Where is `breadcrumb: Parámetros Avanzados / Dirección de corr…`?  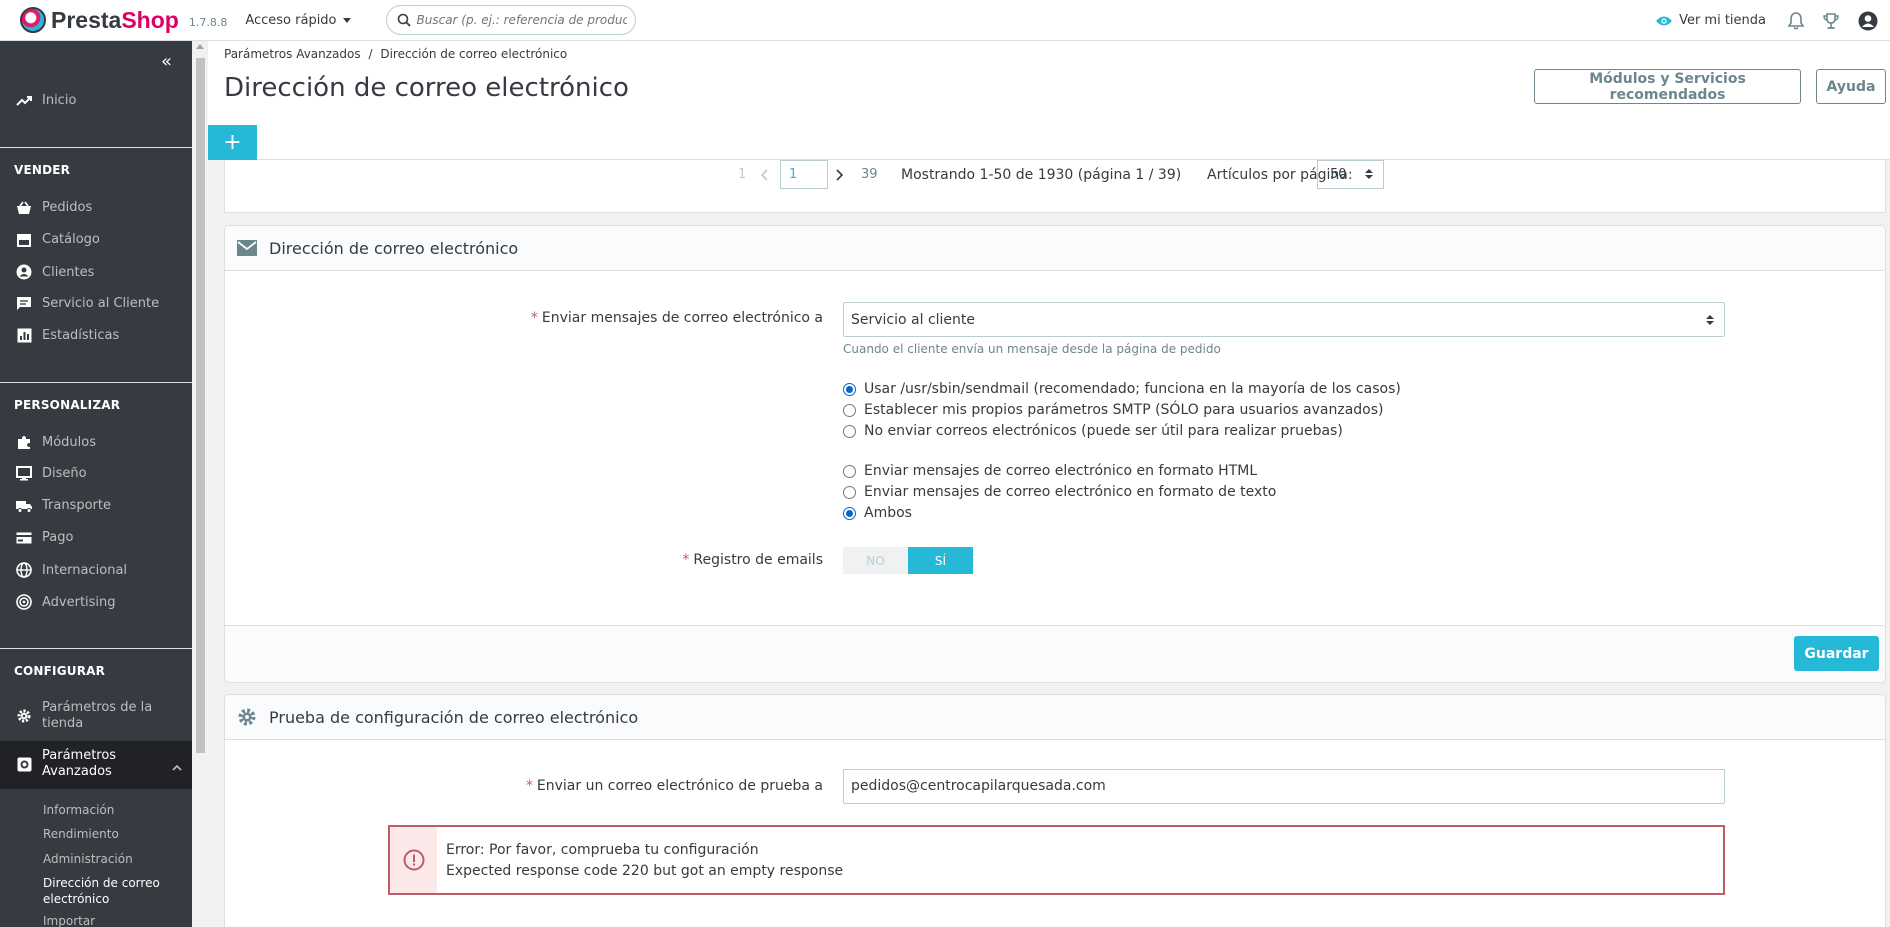 breadcrumb: Parámetros Avanzados / Dirección de corr… is located at coordinates (395, 54).